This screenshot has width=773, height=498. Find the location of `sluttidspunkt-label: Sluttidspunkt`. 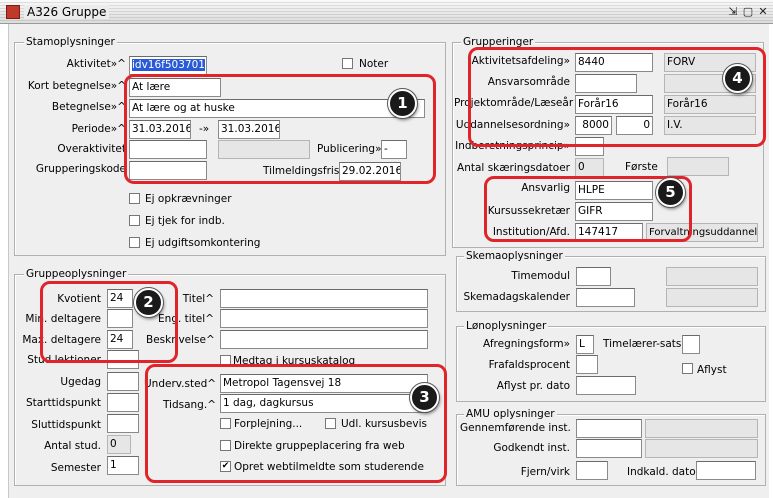

sluttidspunkt-label: Sluttidspunkt is located at coordinates (66, 425).